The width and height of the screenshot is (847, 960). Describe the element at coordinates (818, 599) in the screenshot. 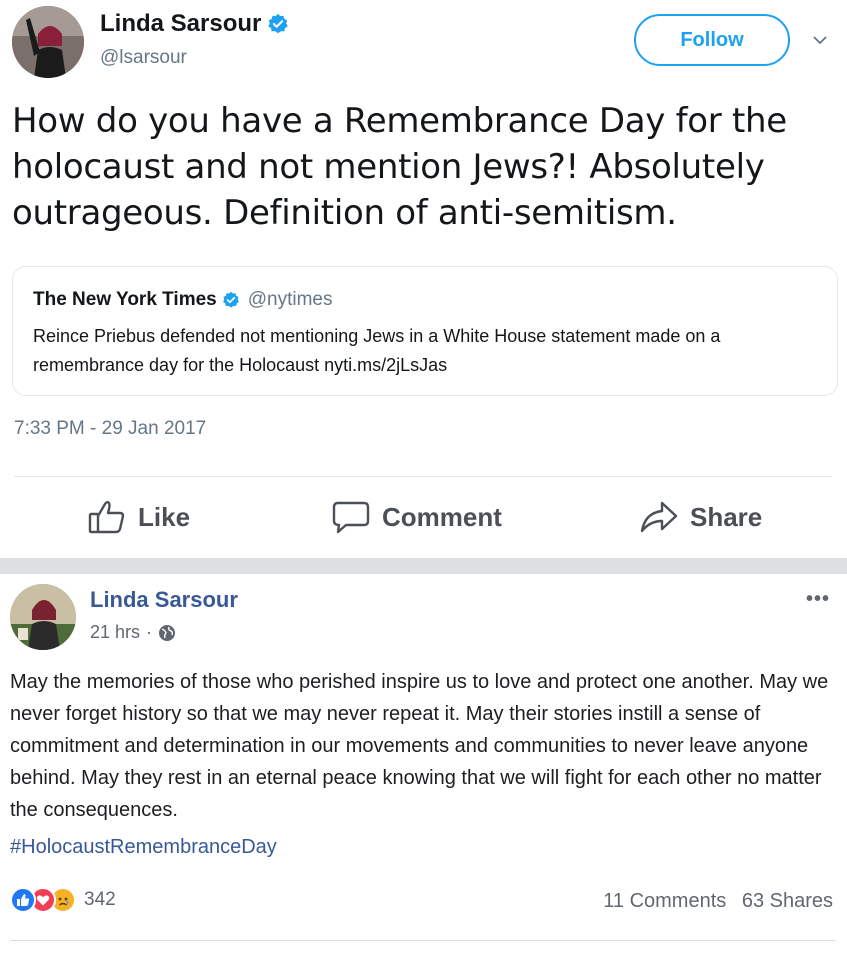

I see `more-options-icon: •••` at that location.